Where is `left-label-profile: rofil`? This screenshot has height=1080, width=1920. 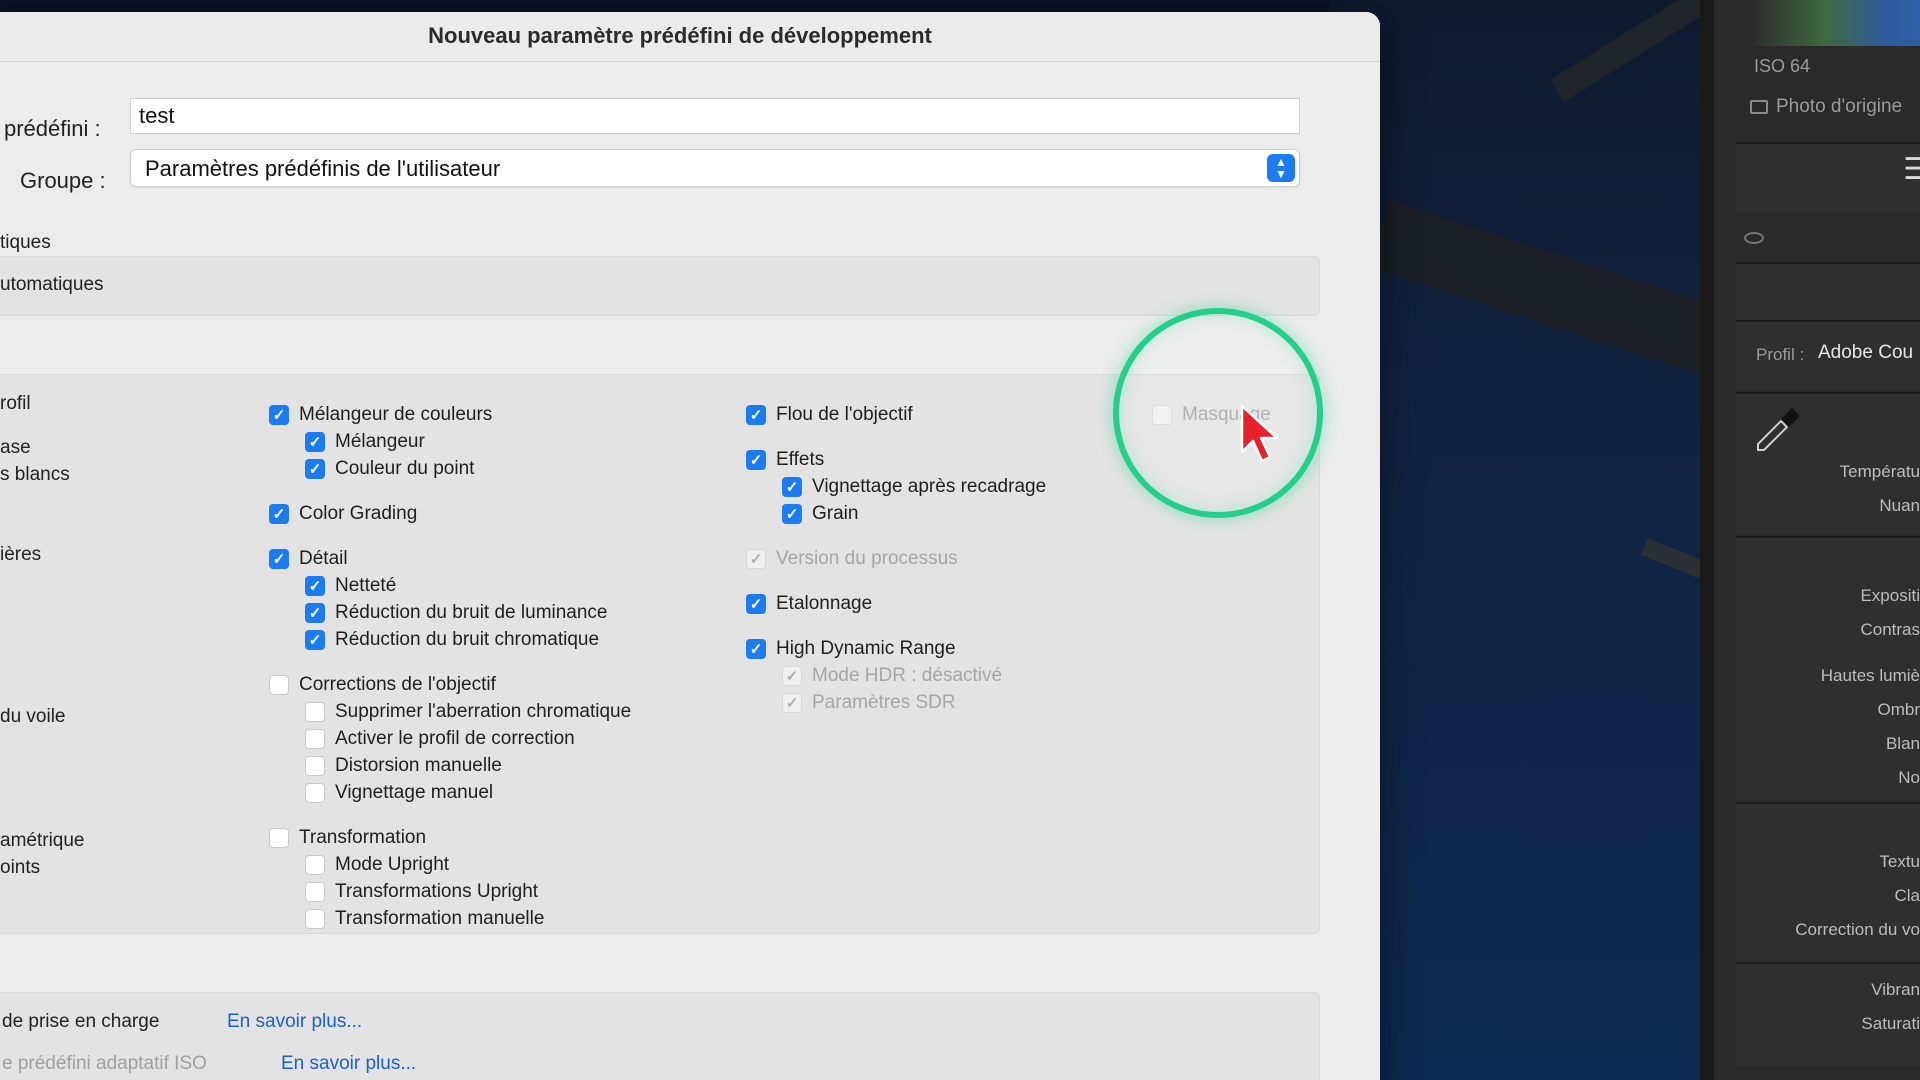 left-label-profile: rofil is located at coordinates (15, 403).